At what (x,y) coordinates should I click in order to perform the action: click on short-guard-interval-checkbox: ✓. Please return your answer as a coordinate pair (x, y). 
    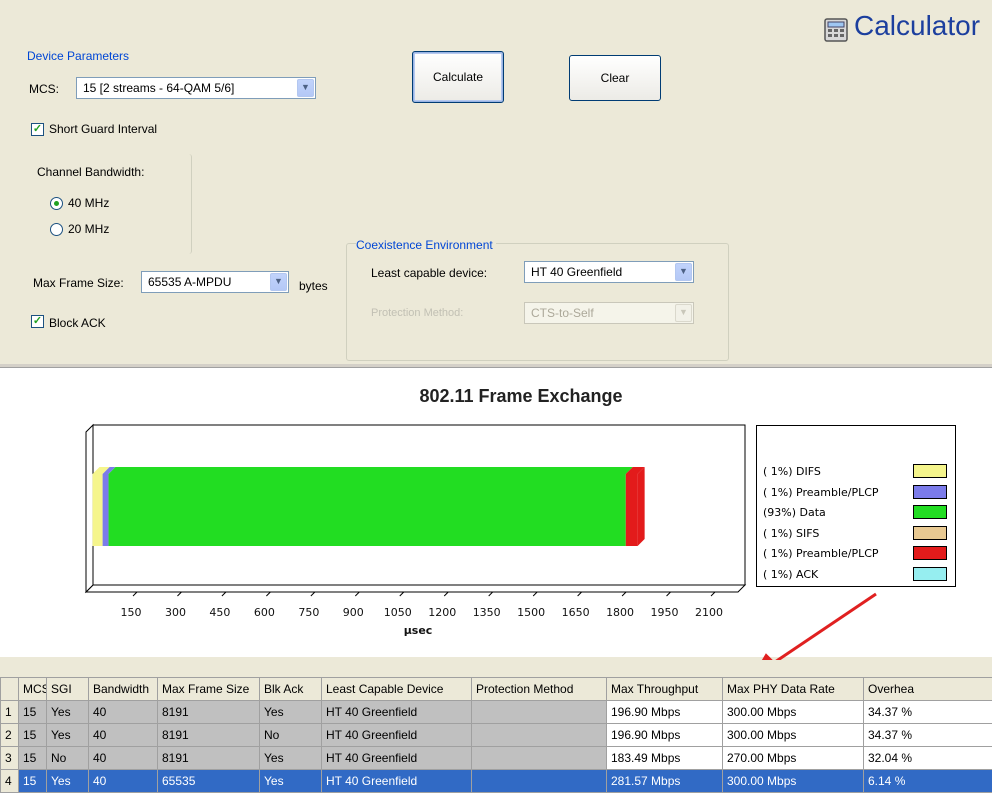
    Looking at the image, I should click on (37, 129).